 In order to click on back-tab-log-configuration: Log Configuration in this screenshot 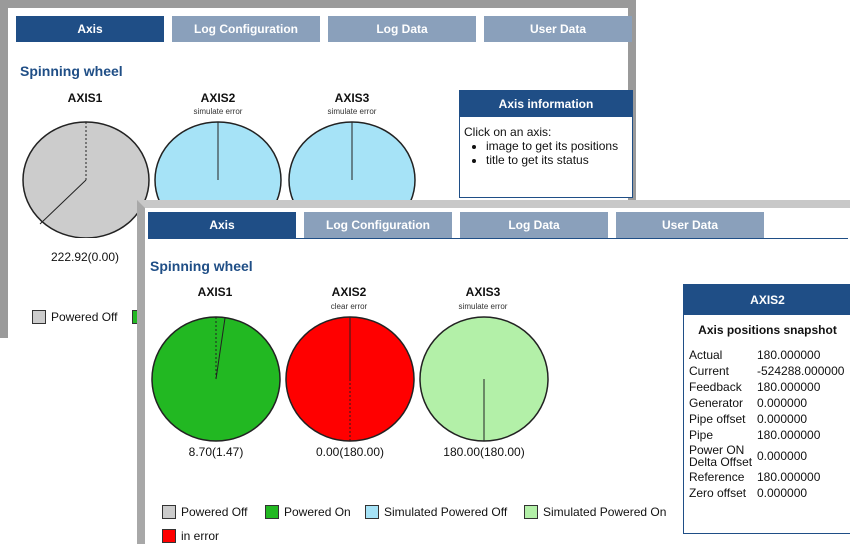, I will do `click(246, 29)`.